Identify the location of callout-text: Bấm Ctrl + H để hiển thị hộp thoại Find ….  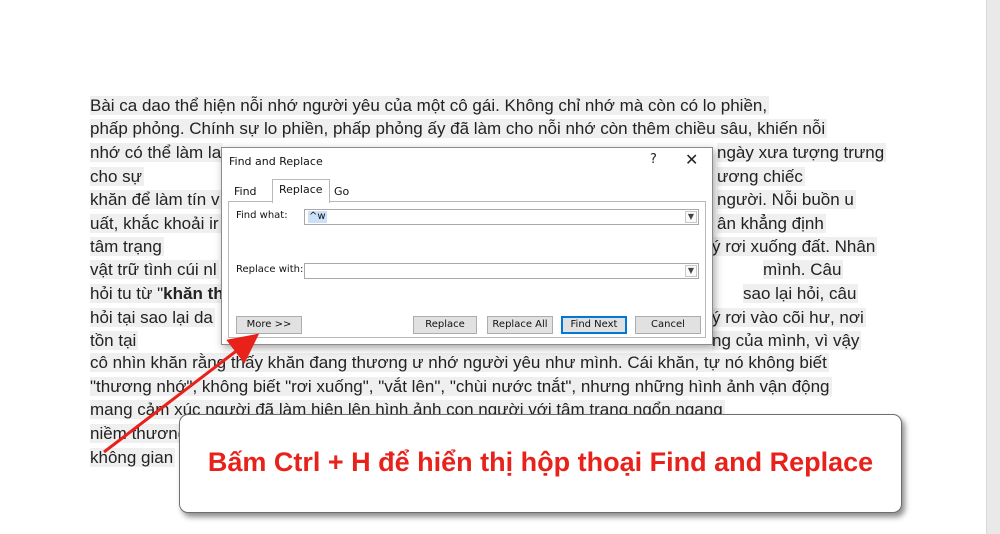
(540, 462).